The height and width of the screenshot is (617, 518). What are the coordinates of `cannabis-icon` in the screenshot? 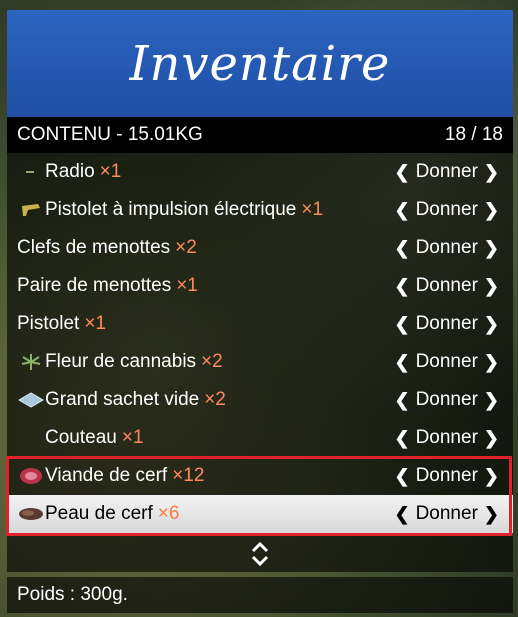 It's located at (31, 362).